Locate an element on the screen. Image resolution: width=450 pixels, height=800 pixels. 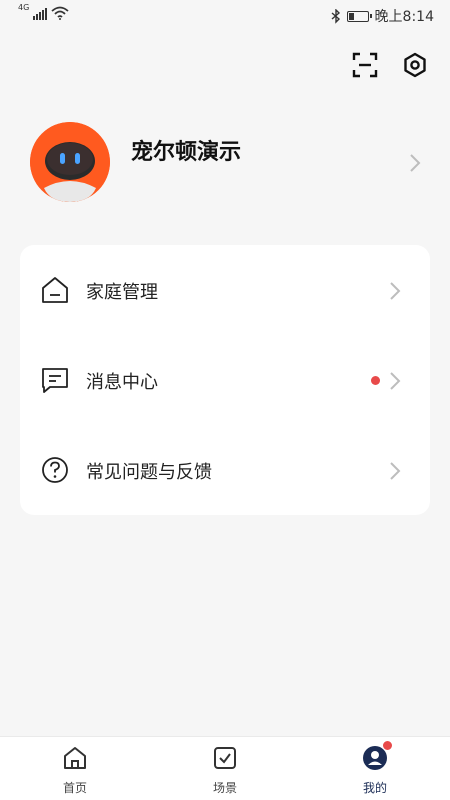
wifi-icon is located at coordinates (60, 13).